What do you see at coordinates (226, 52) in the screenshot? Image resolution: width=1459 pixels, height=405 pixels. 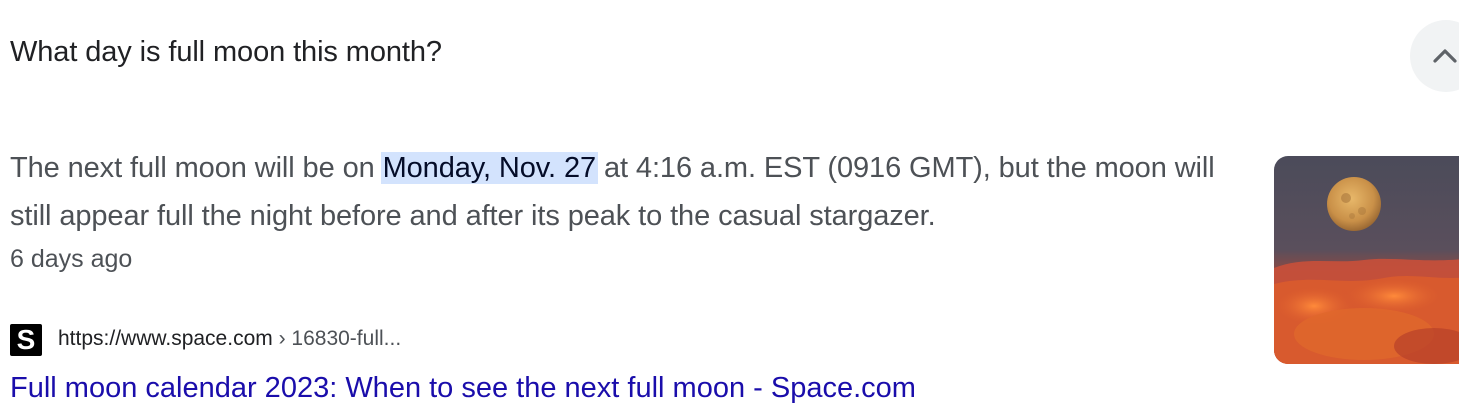 I see `featured-snippet-question: What day is full moon this month?` at bounding box center [226, 52].